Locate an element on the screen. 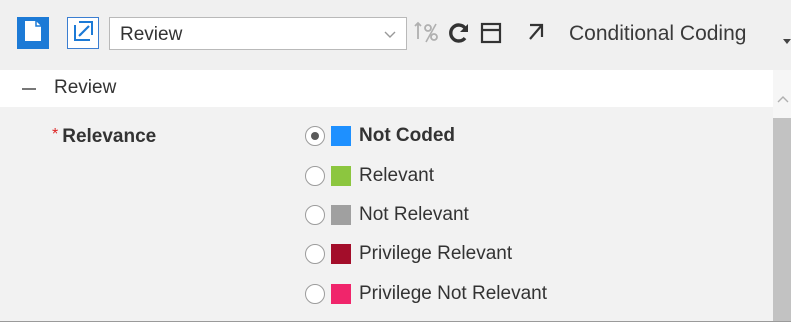 This screenshot has height=322, width=791. relevance-field-label: * Relevance is located at coordinates (104, 137).